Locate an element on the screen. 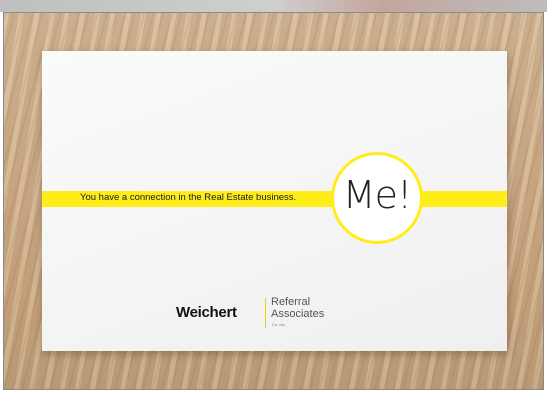  logo-line-associates: Associates is located at coordinates (298, 314).